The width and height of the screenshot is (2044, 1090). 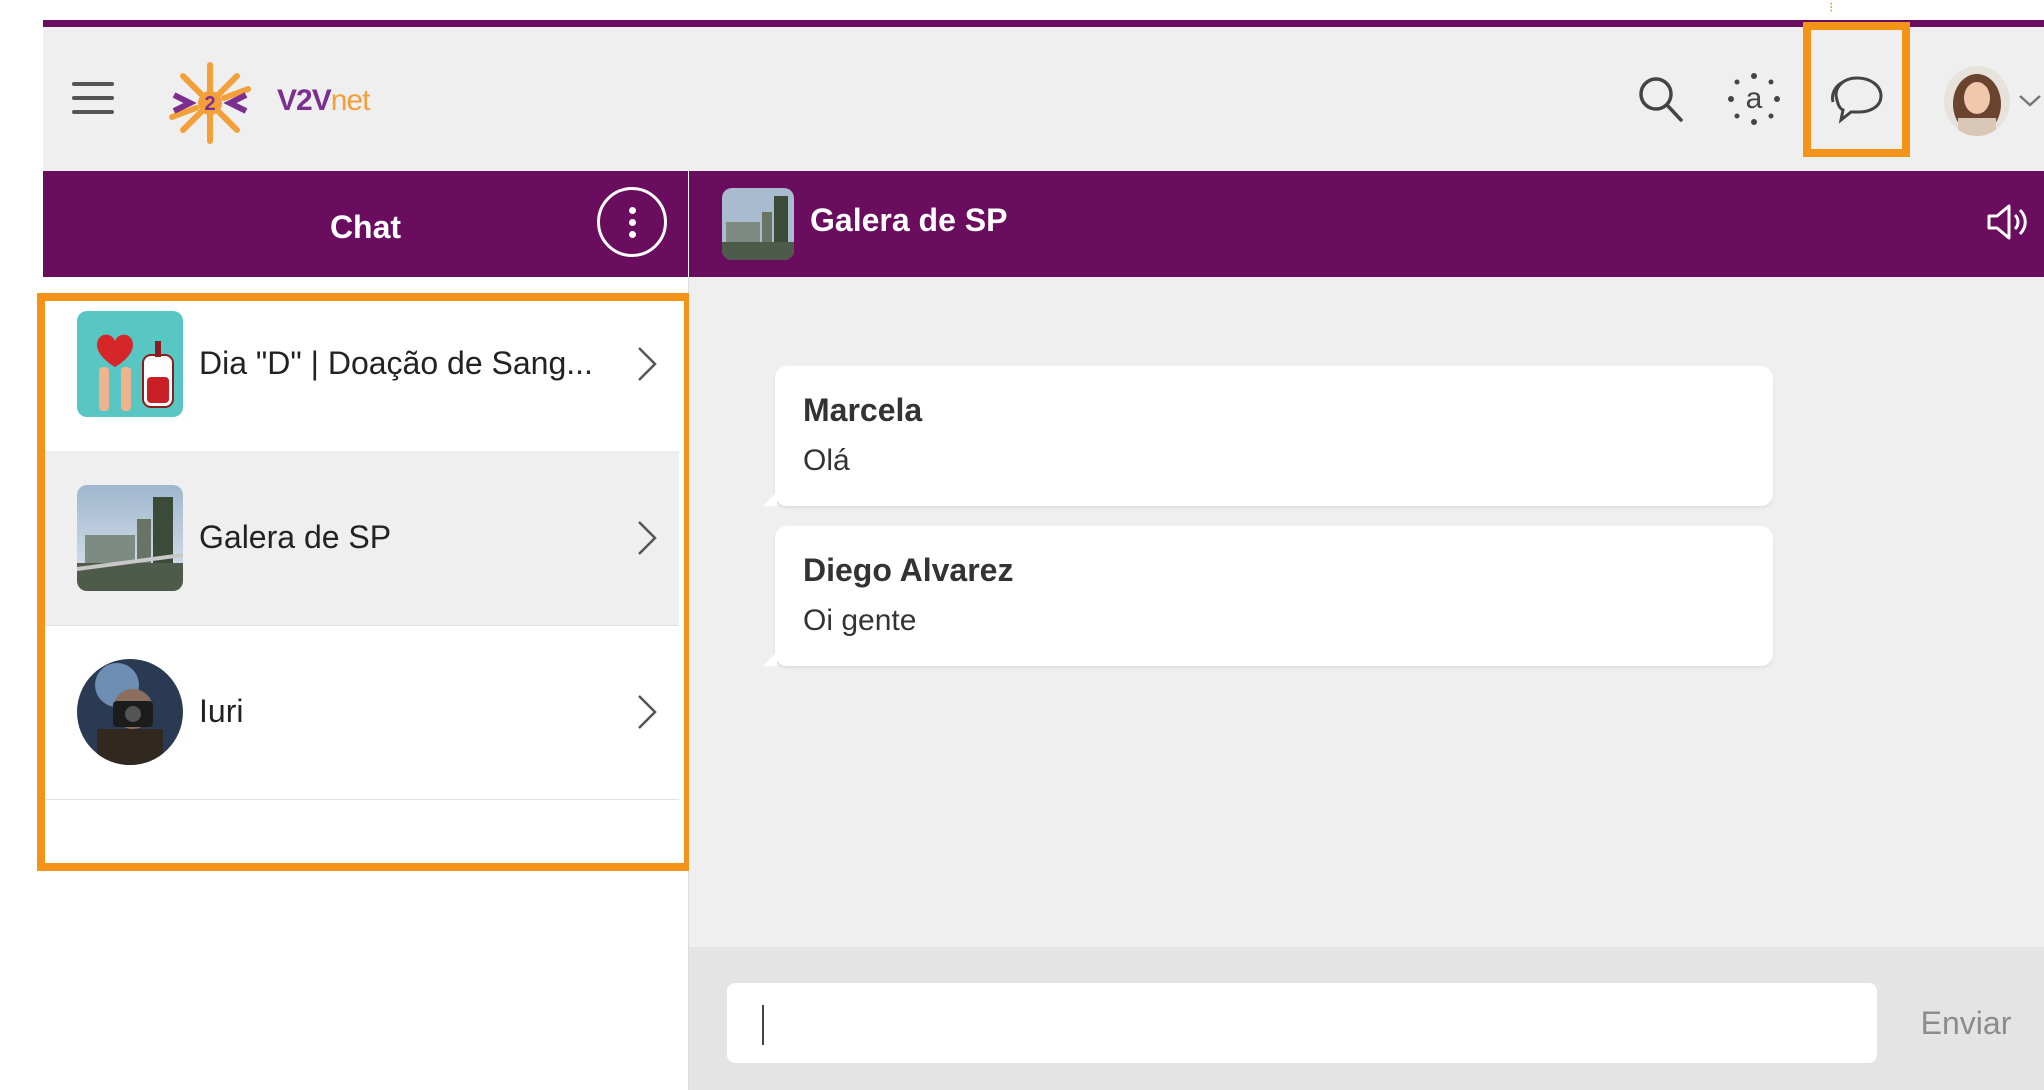 I want to click on send-button: Enviar, so click(x=1966, y=1023).